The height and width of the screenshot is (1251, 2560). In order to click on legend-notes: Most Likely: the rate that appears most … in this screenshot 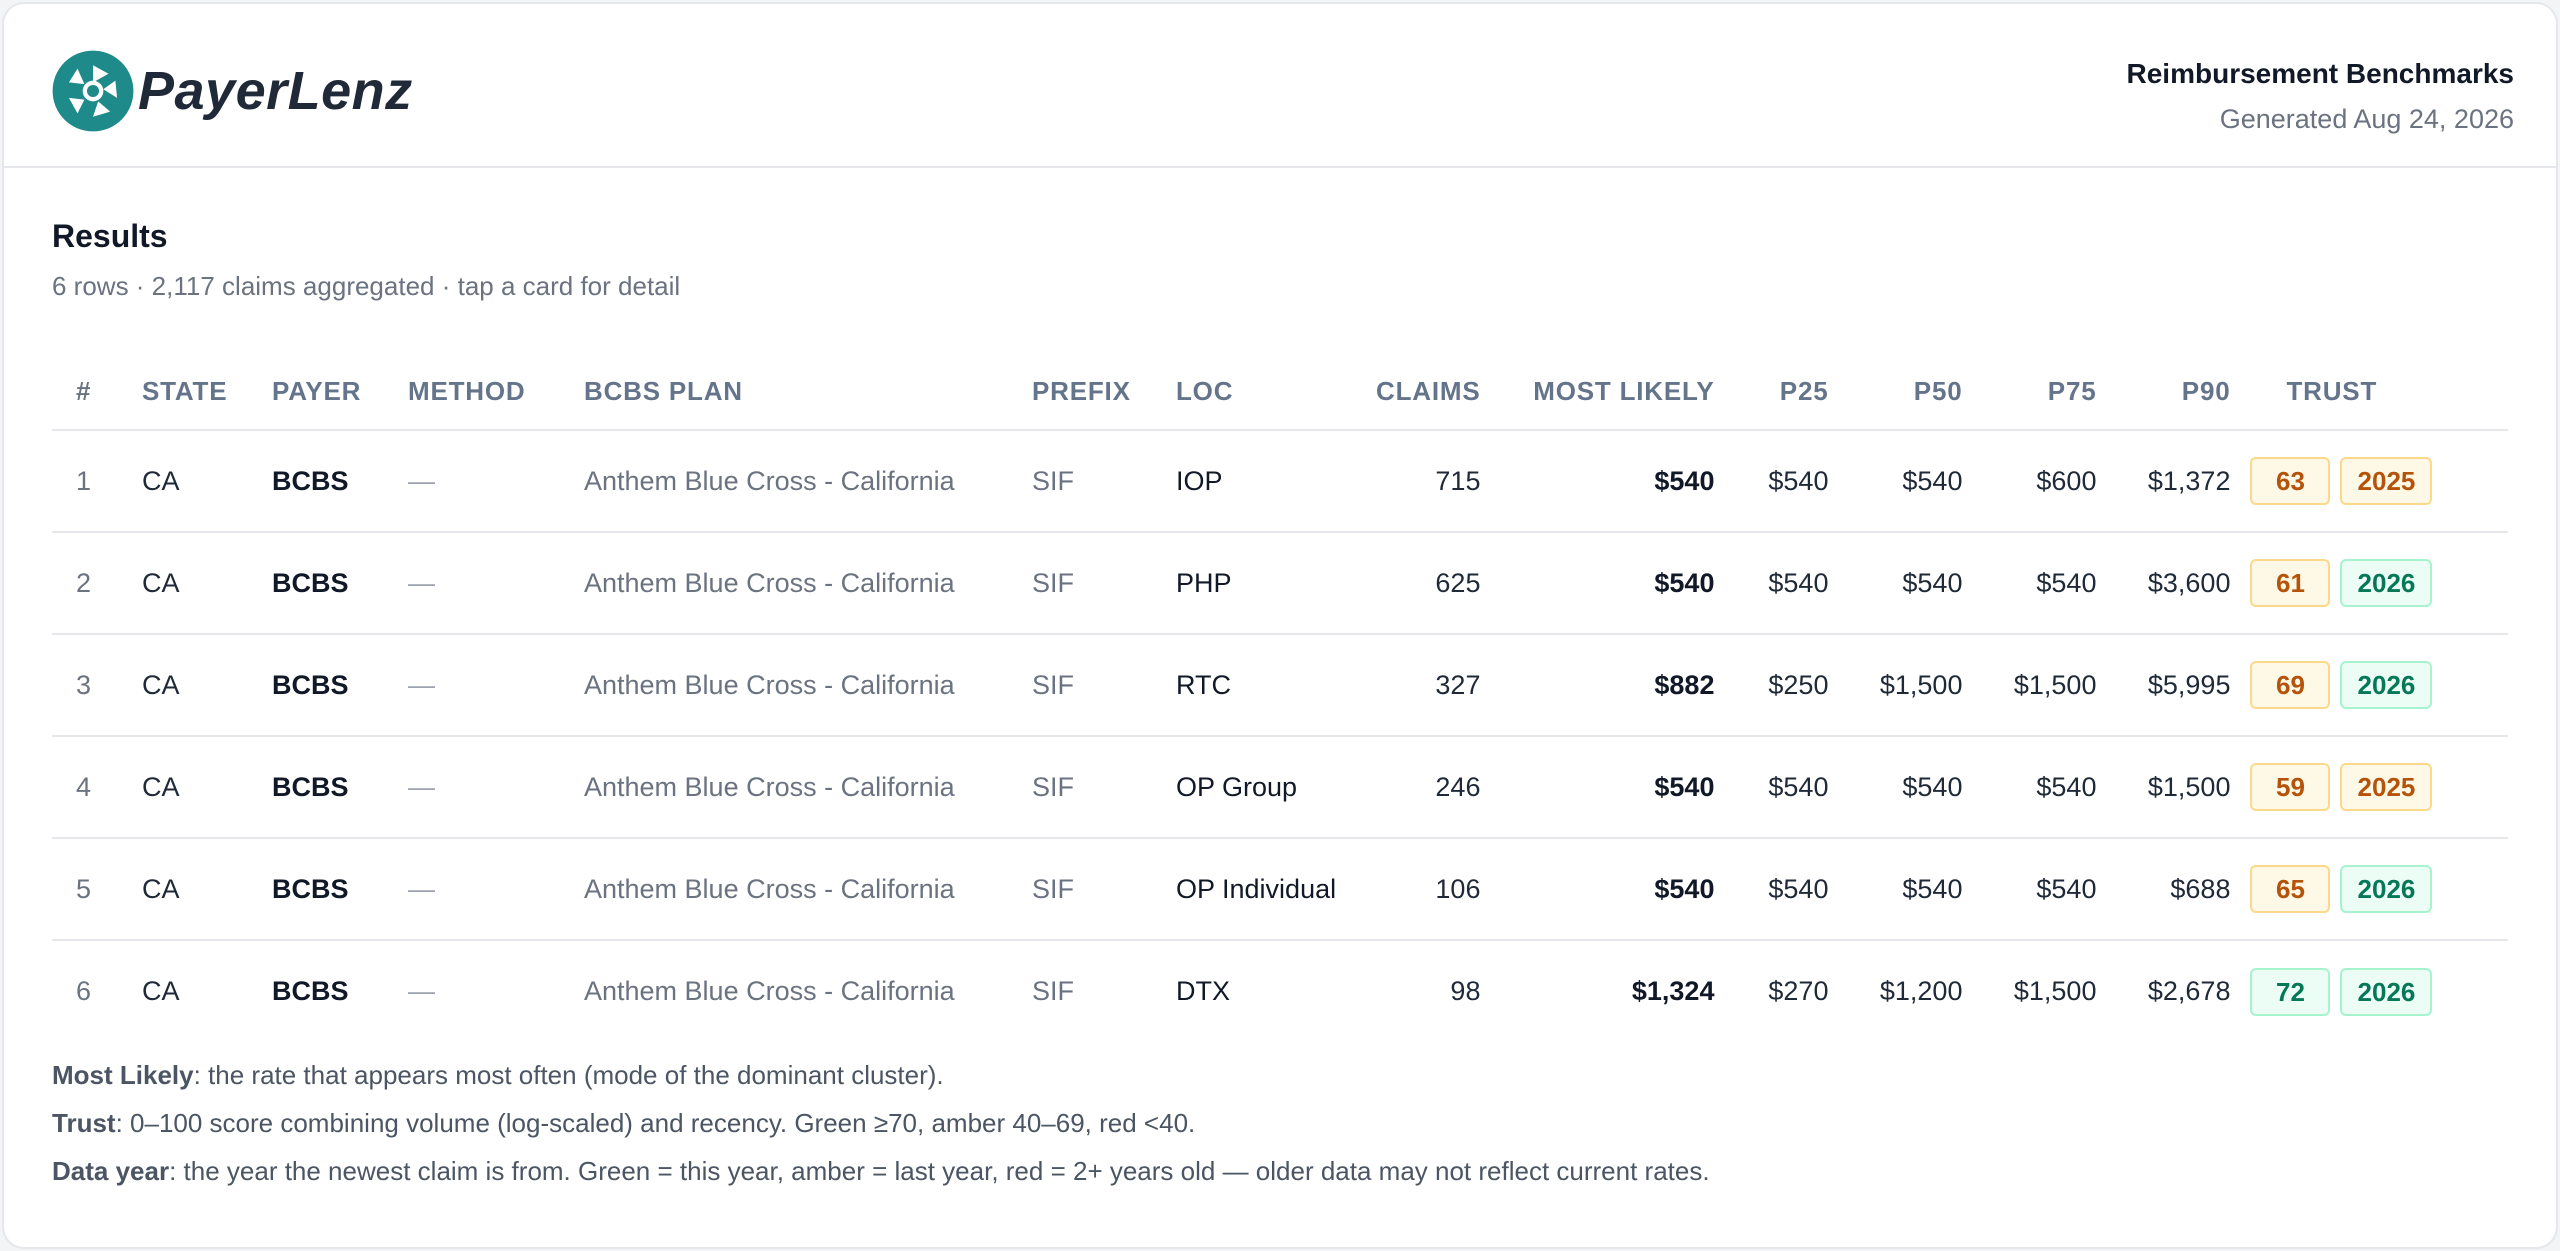, I will do `click(1280, 1114)`.